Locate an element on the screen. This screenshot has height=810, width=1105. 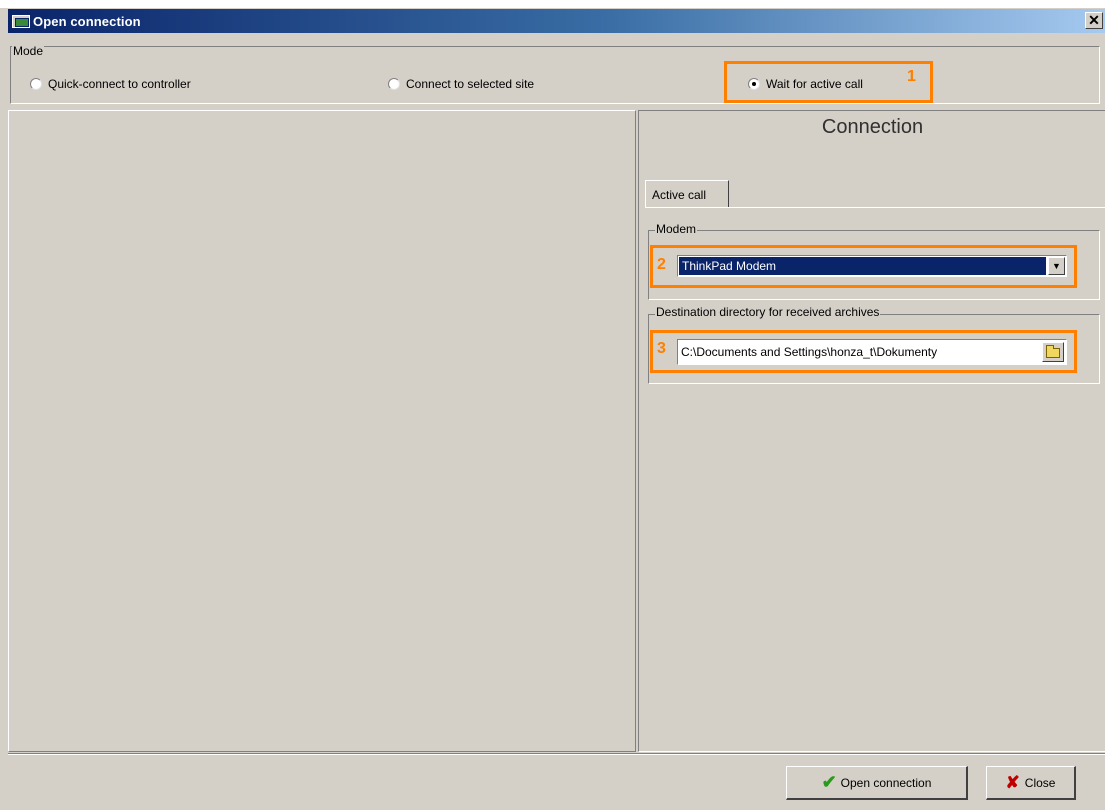
close-label: Close is located at coordinates (1040, 782).